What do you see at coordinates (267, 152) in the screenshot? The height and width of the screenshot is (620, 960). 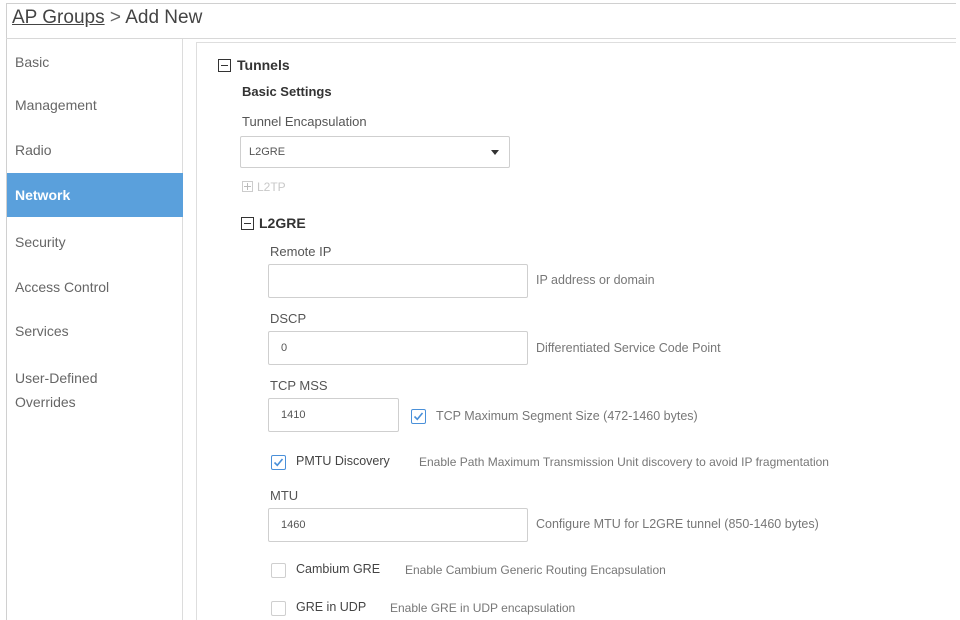 I see `tunnel-encapsulation-value: L2GRE` at bounding box center [267, 152].